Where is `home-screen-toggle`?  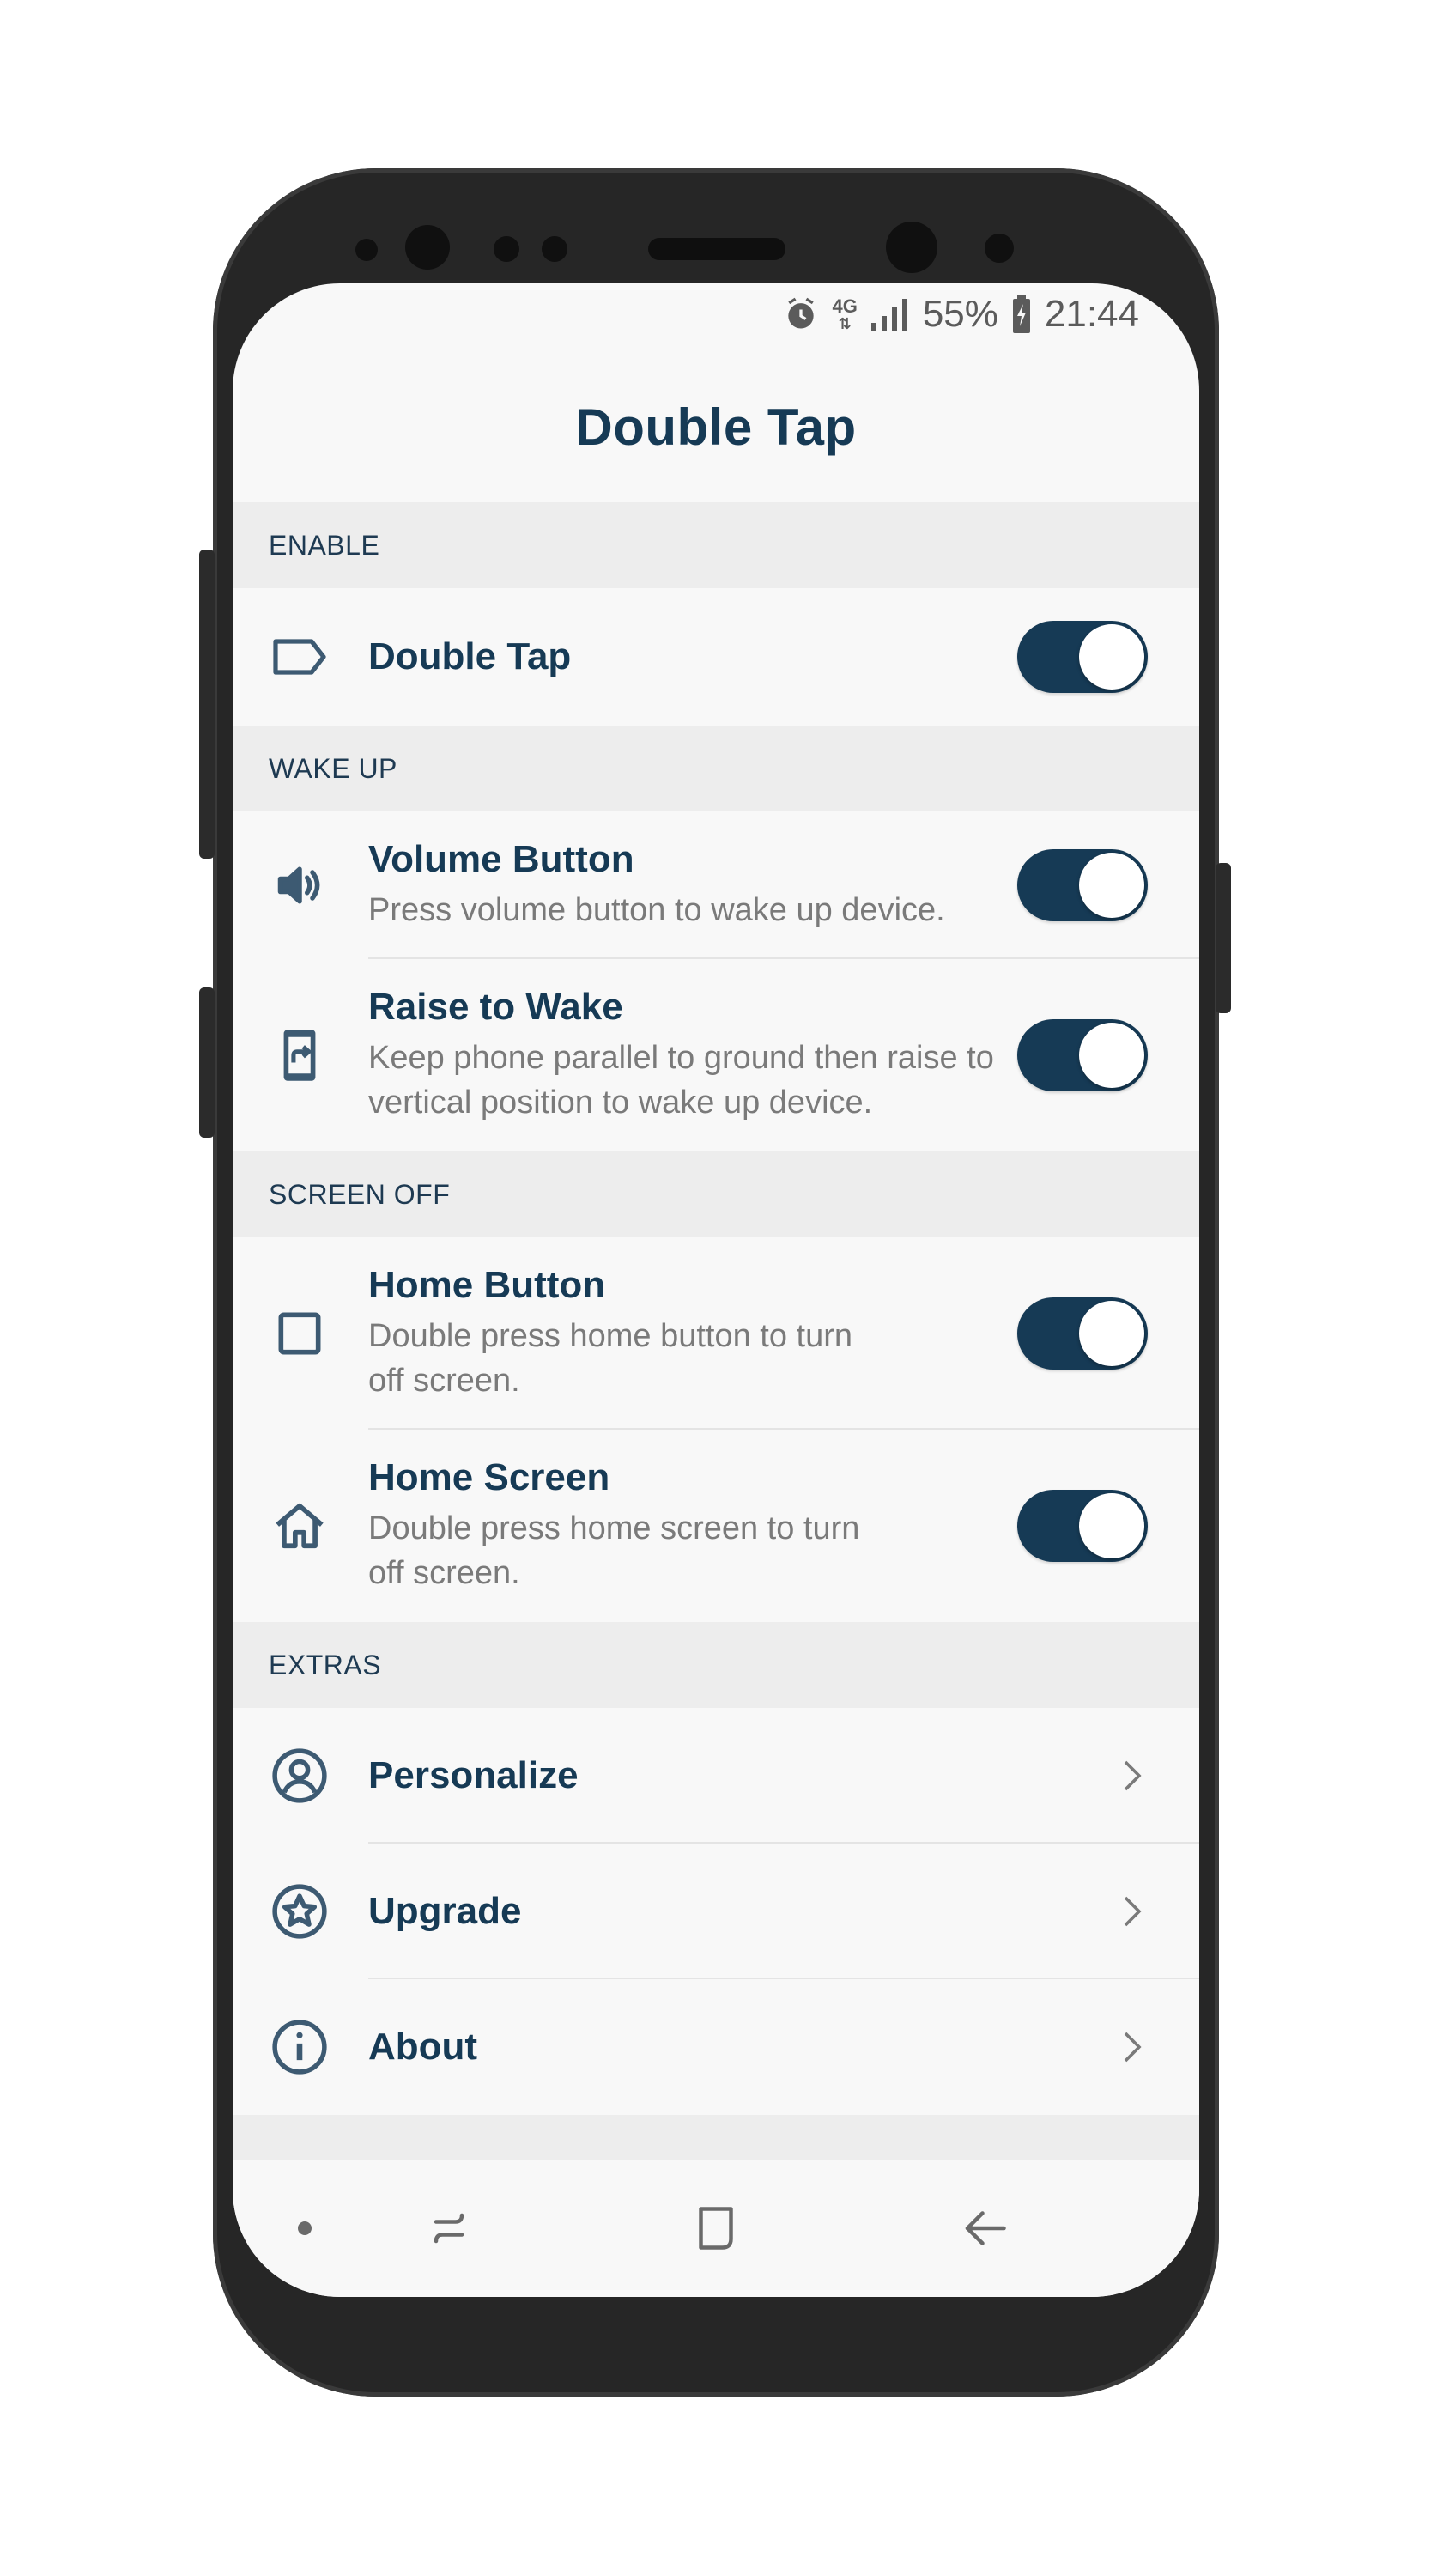
home-screen-toggle is located at coordinates (1082, 1526).